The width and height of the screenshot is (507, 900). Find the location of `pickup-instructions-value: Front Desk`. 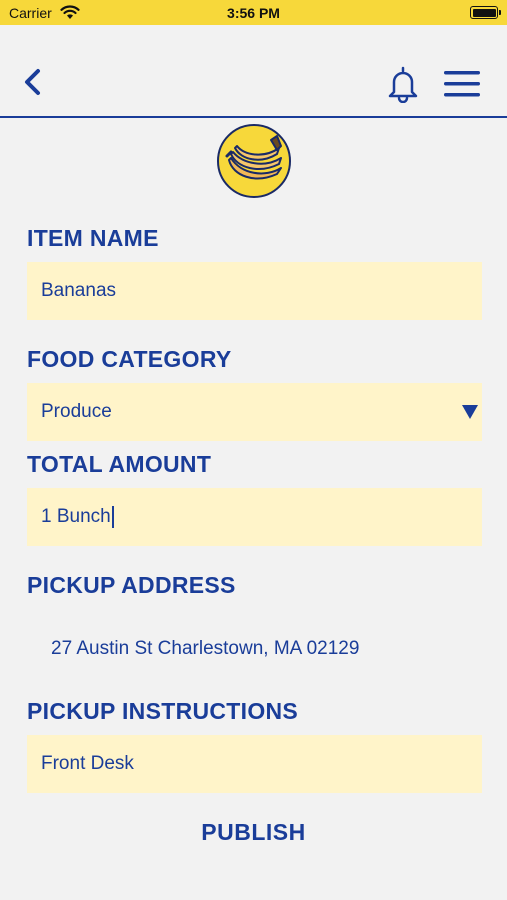

pickup-instructions-value: Front Desk is located at coordinates (87, 763).